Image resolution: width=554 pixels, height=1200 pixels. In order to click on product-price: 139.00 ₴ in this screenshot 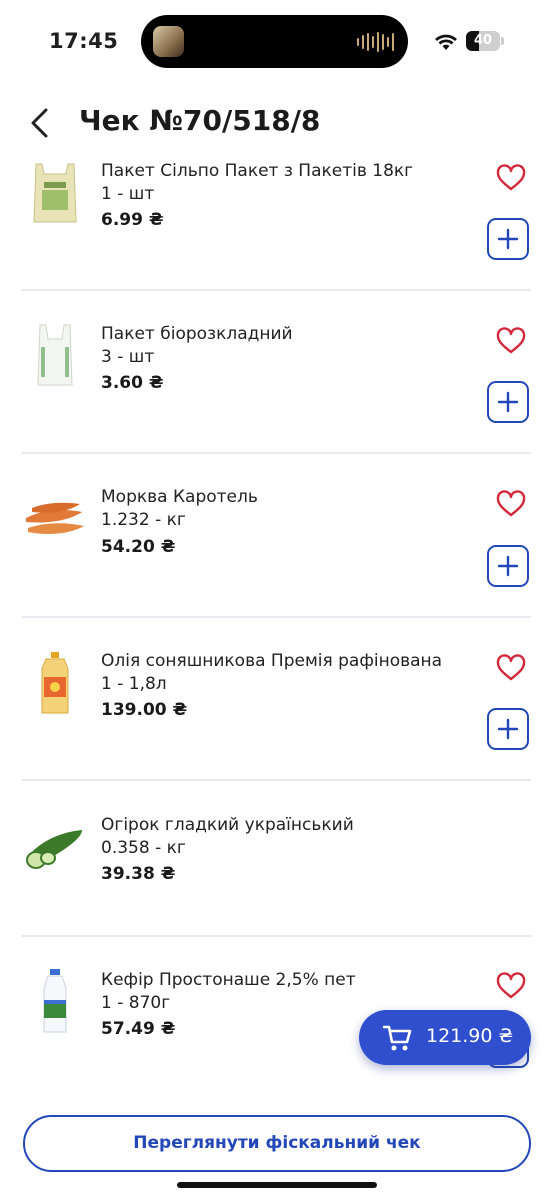, I will do `click(144, 710)`.